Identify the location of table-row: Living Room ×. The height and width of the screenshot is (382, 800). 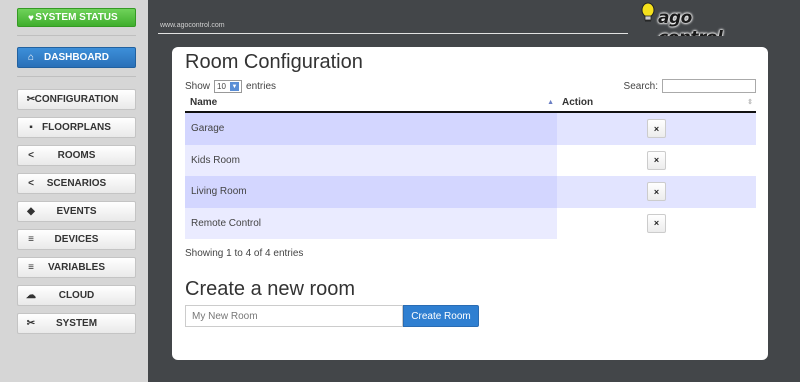
(470, 192).